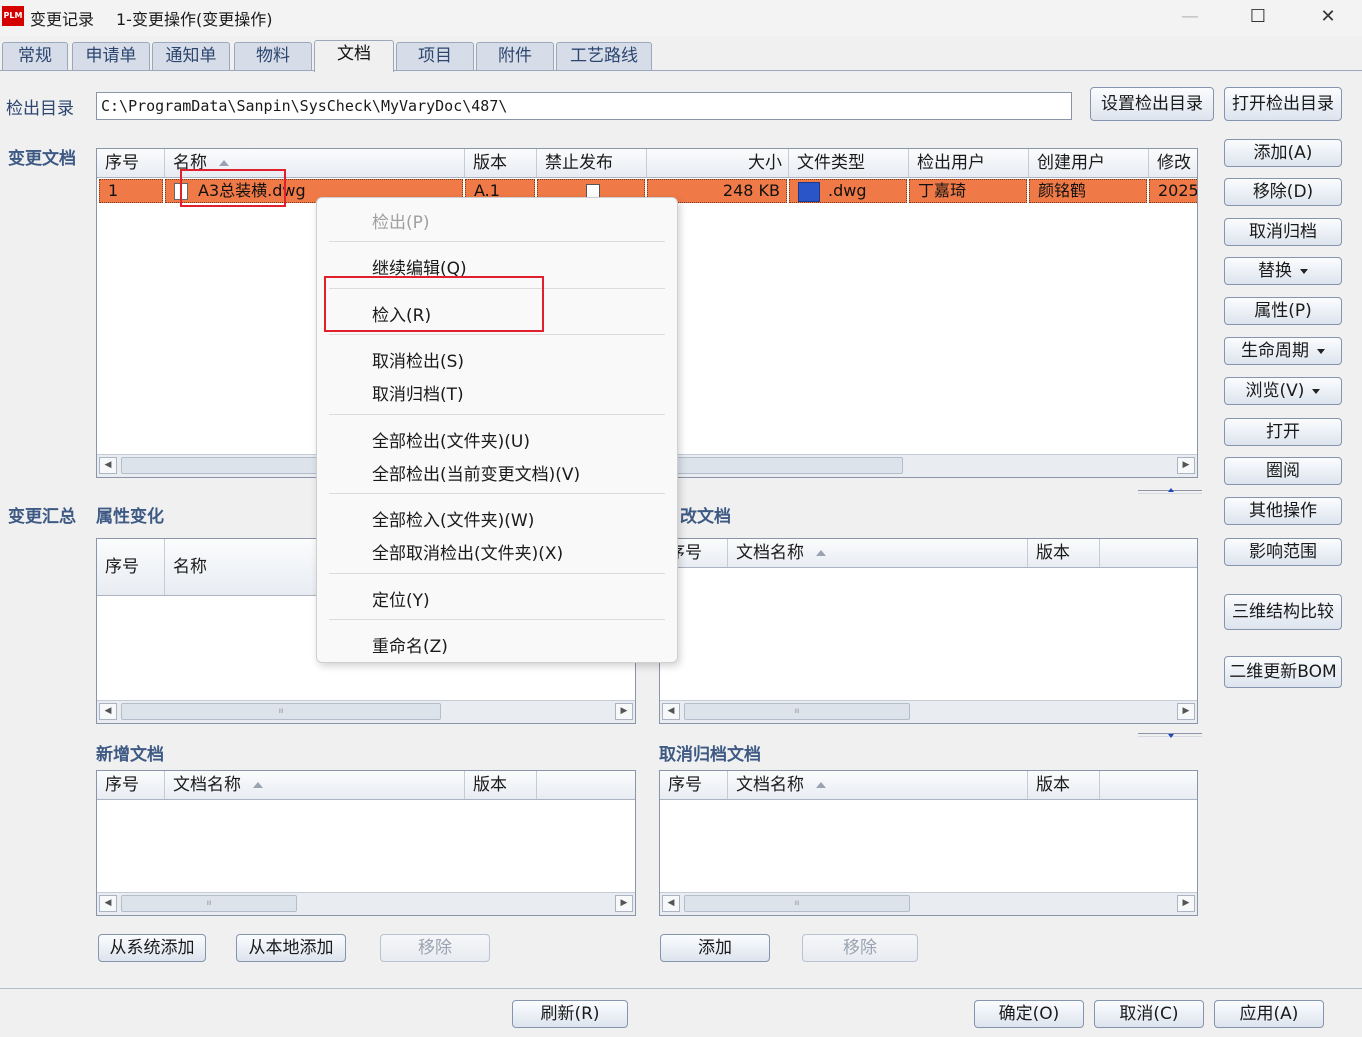 Image resolution: width=1362 pixels, height=1037 pixels. I want to click on app-logo: PLM, so click(13, 16).